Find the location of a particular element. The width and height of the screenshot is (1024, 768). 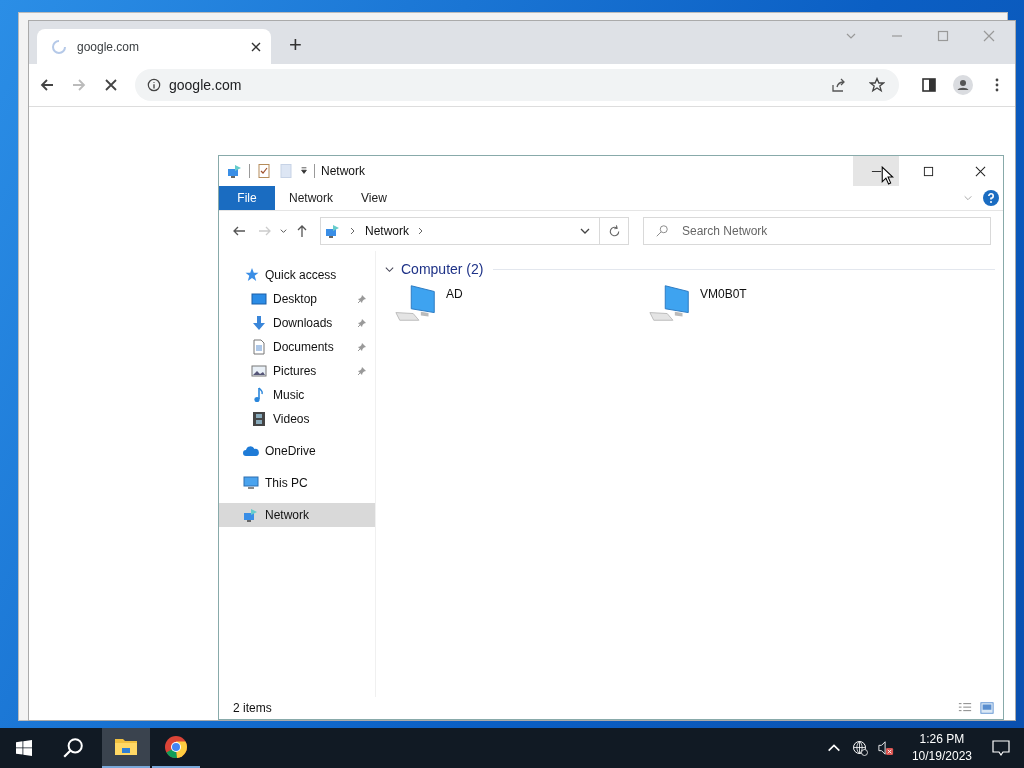

profile-icon is located at coordinates (963, 85).